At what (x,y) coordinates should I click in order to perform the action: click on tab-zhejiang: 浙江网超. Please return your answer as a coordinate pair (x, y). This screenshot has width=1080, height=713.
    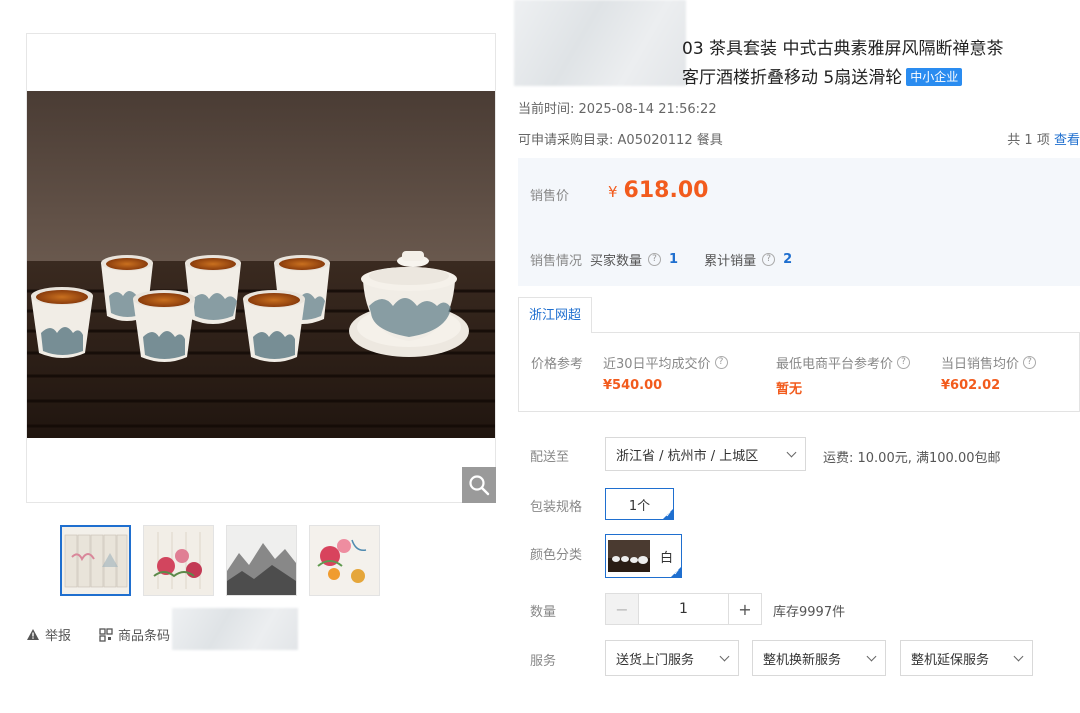
    Looking at the image, I should click on (555, 315).